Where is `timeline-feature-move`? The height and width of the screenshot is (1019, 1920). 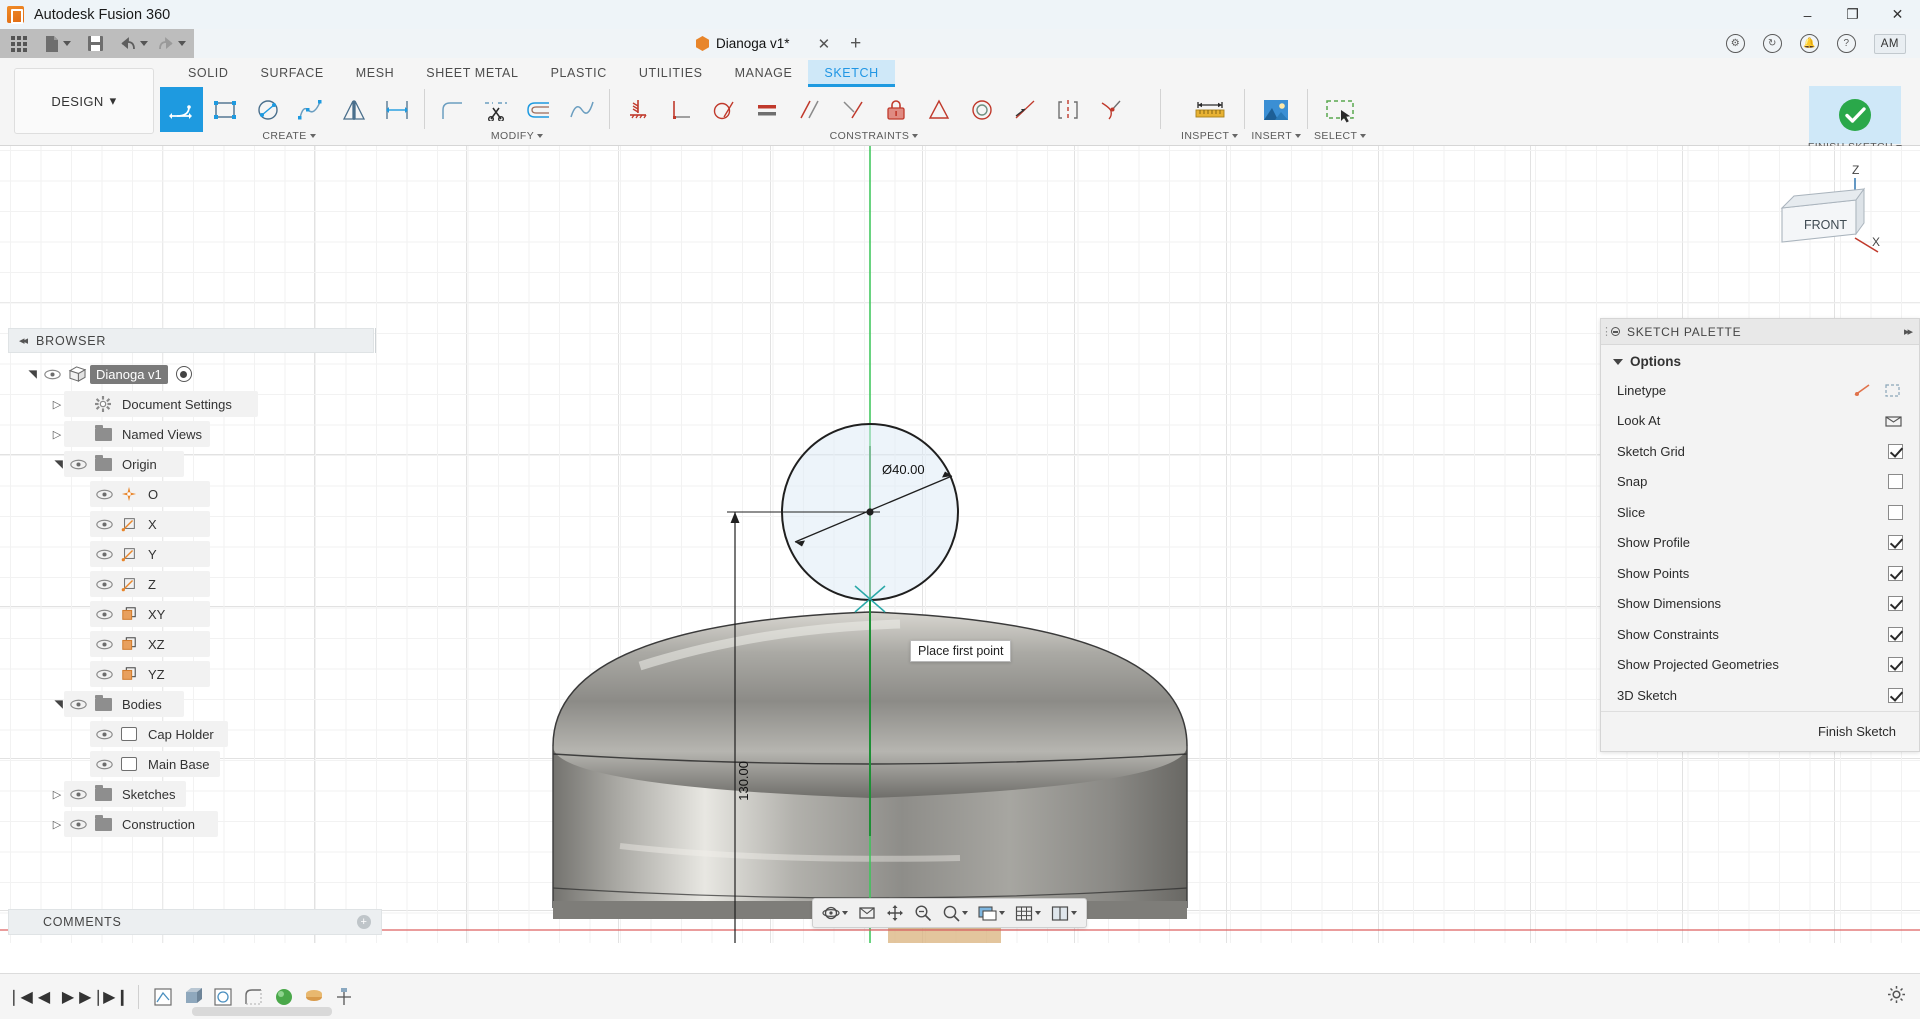
timeline-feature-move is located at coordinates (344, 997).